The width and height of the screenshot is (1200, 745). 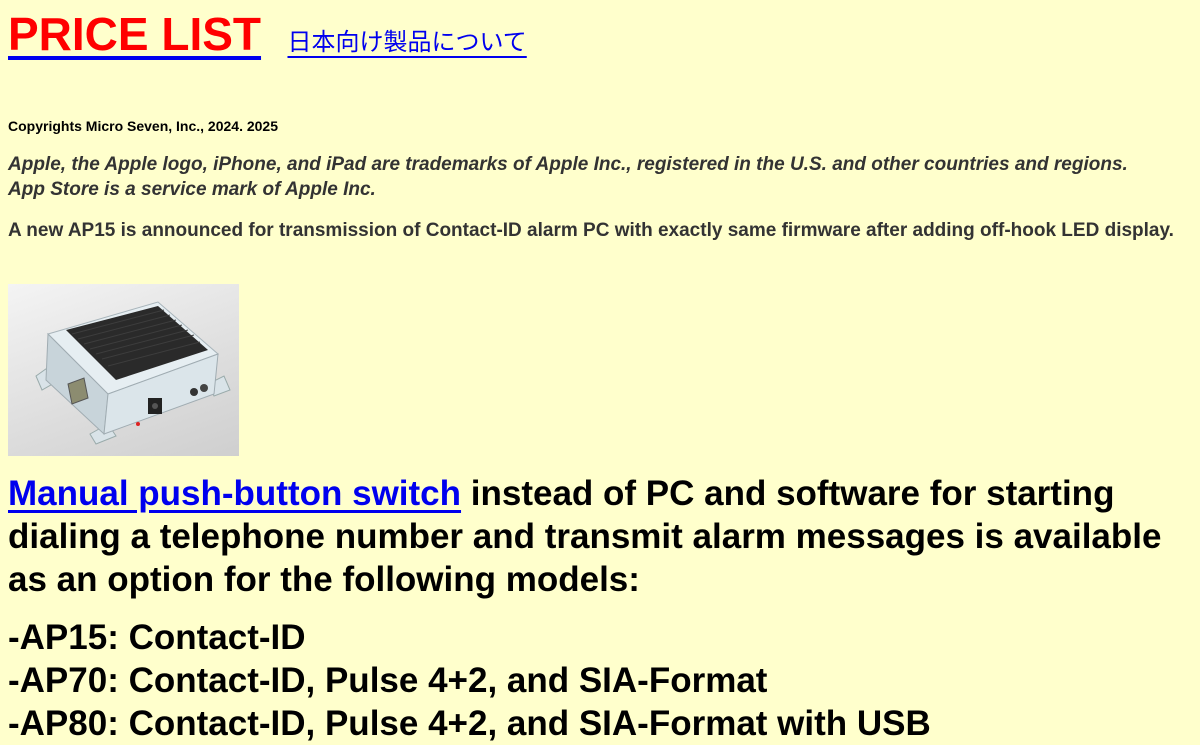 I want to click on copyright-text: Copyrights Micro Seven, Inc., 2024. 2025, so click(x=143, y=126).